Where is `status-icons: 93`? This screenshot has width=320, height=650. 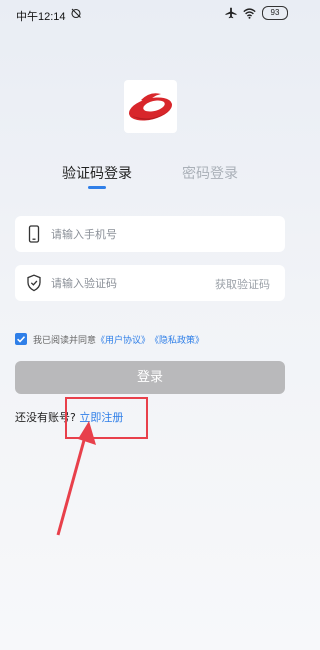
status-icons: 93 is located at coordinates (256, 13).